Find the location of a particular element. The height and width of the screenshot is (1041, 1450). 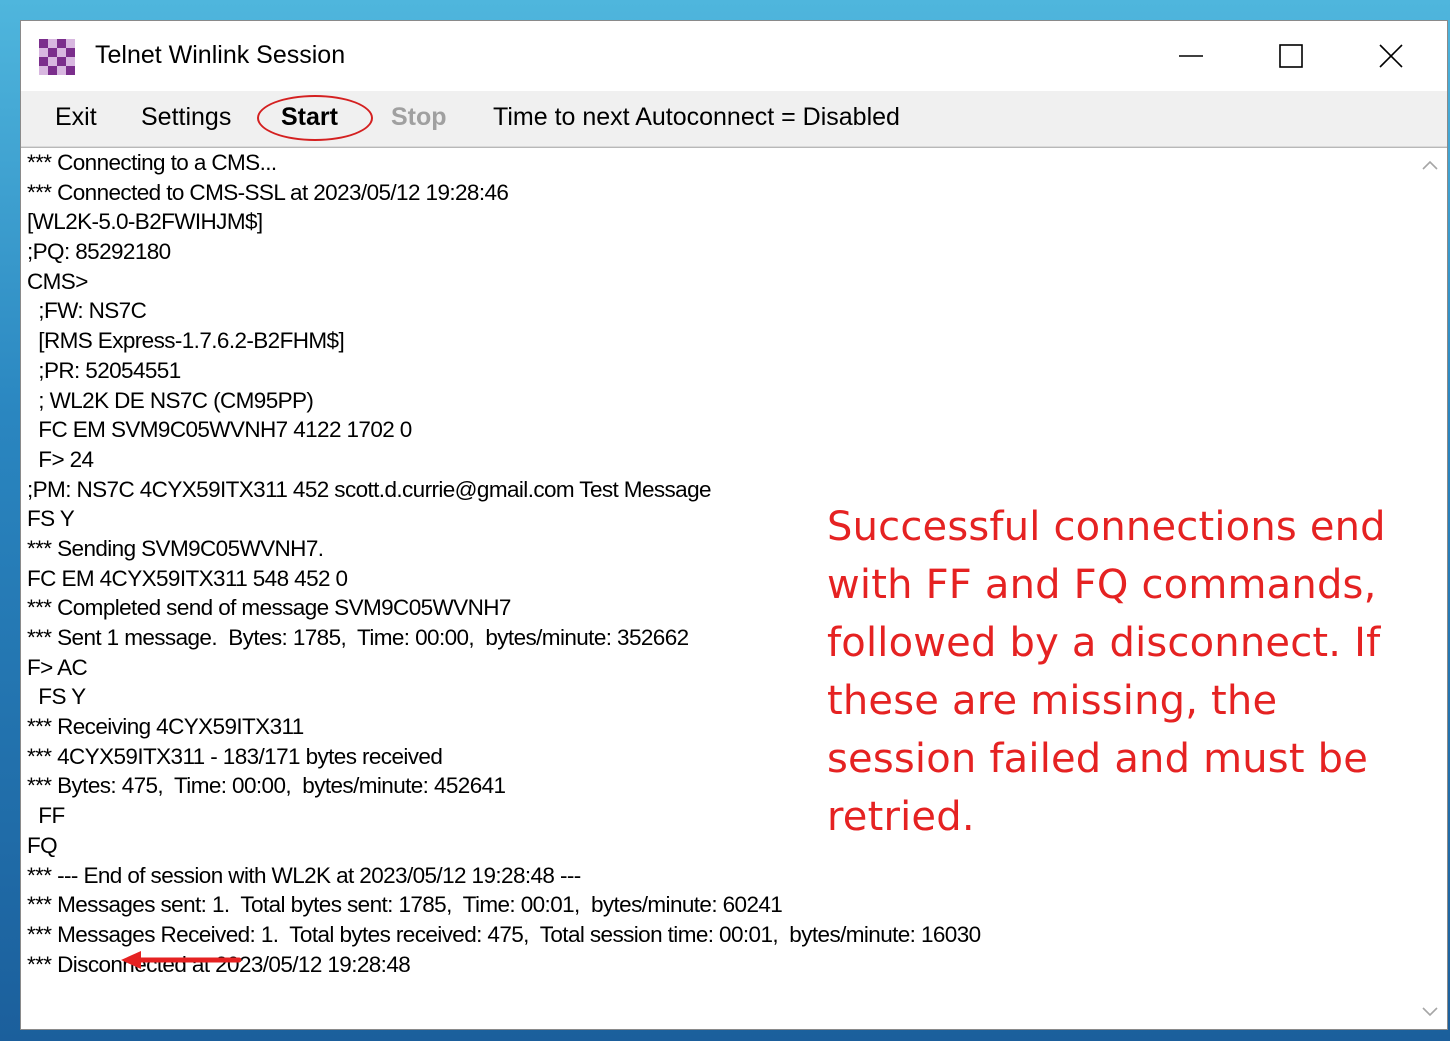

maximize-button is located at coordinates (1291, 56).